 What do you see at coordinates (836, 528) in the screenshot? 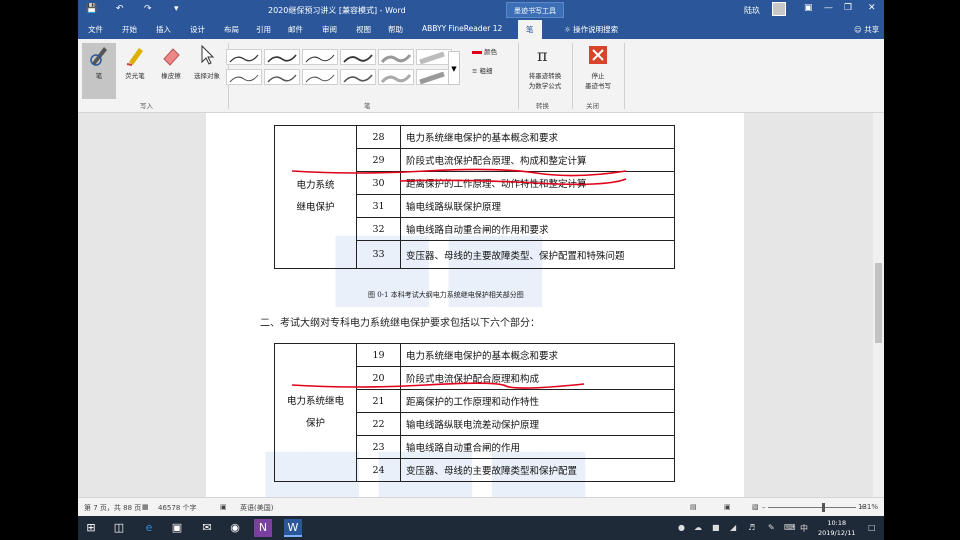
I see `system-clock: 10:18 2019/12/11` at bounding box center [836, 528].